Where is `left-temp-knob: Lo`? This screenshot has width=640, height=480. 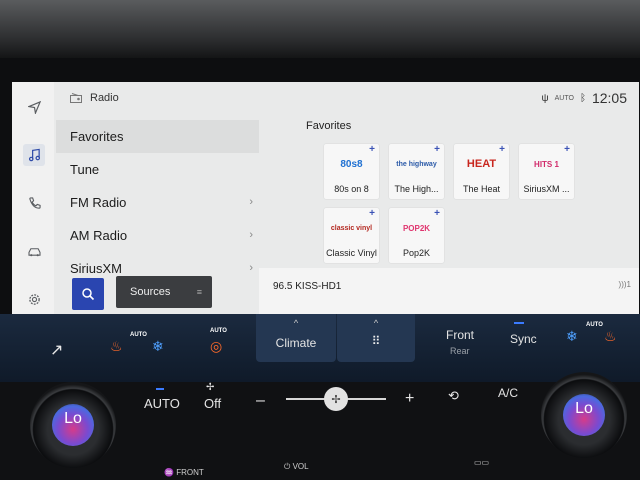 left-temp-knob: Lo is located at coordinates (73, 425).